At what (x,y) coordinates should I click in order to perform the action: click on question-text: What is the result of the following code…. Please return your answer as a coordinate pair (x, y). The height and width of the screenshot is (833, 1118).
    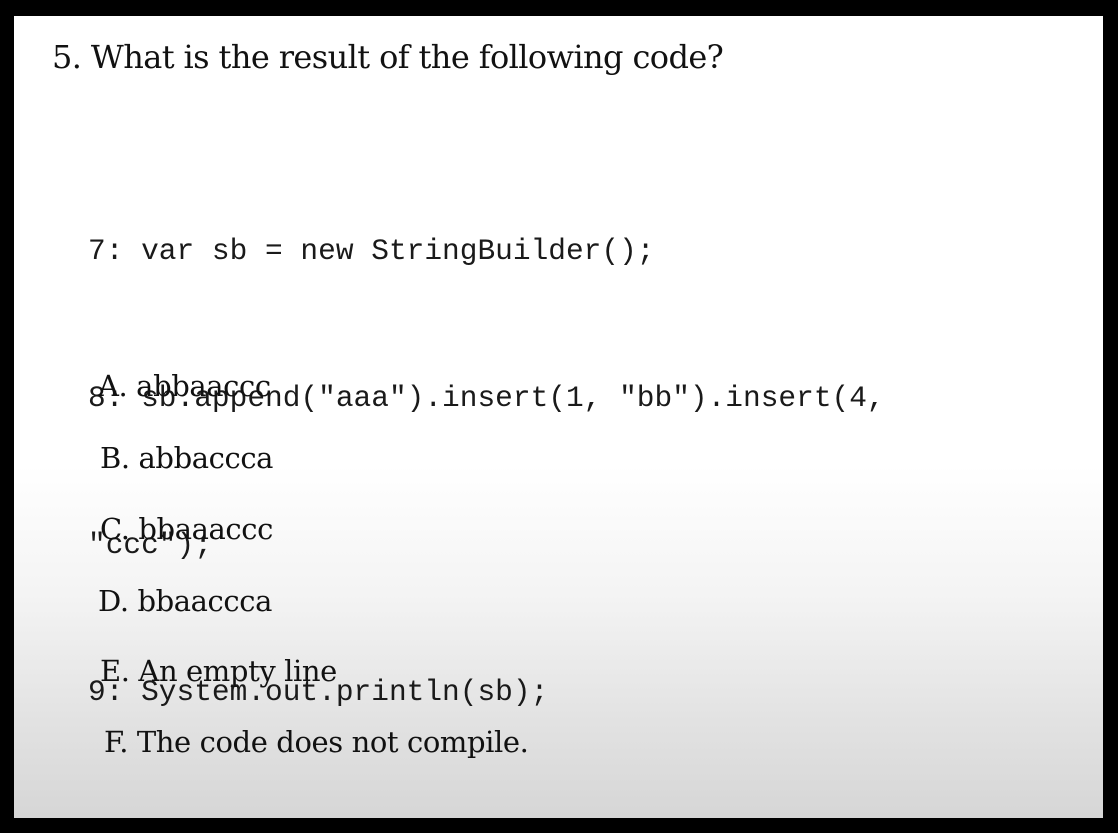
    Looking at the image, I should click on (407, 57).